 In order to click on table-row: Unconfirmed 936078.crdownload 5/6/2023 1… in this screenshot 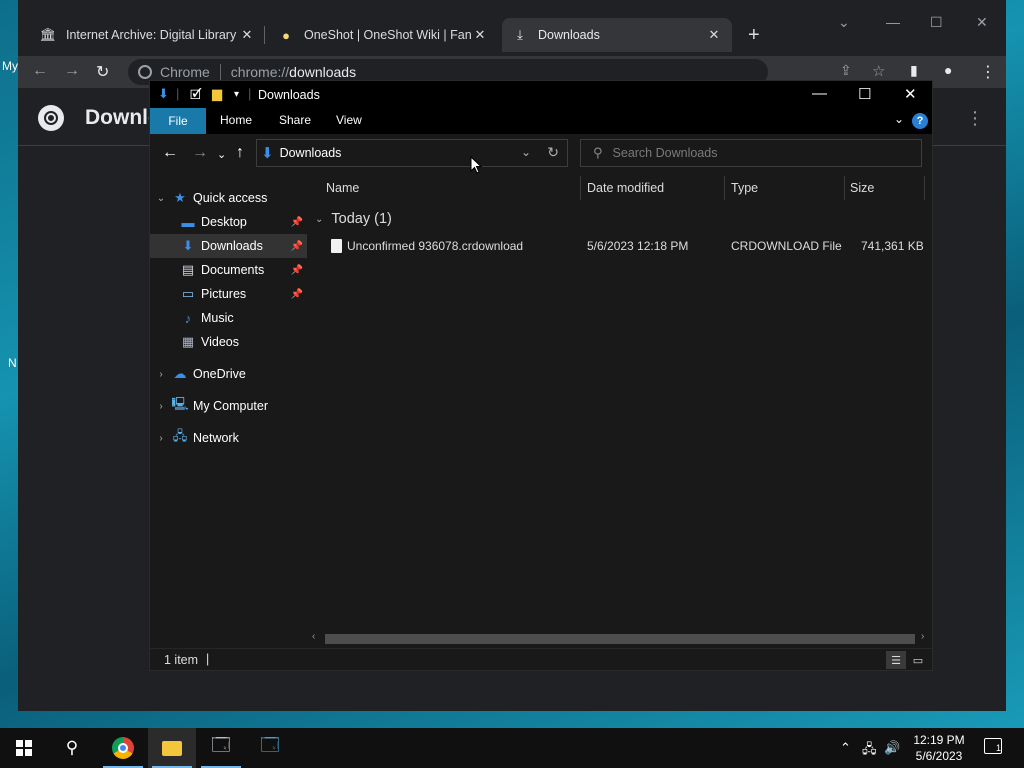, I will do `click(625, 246)`.